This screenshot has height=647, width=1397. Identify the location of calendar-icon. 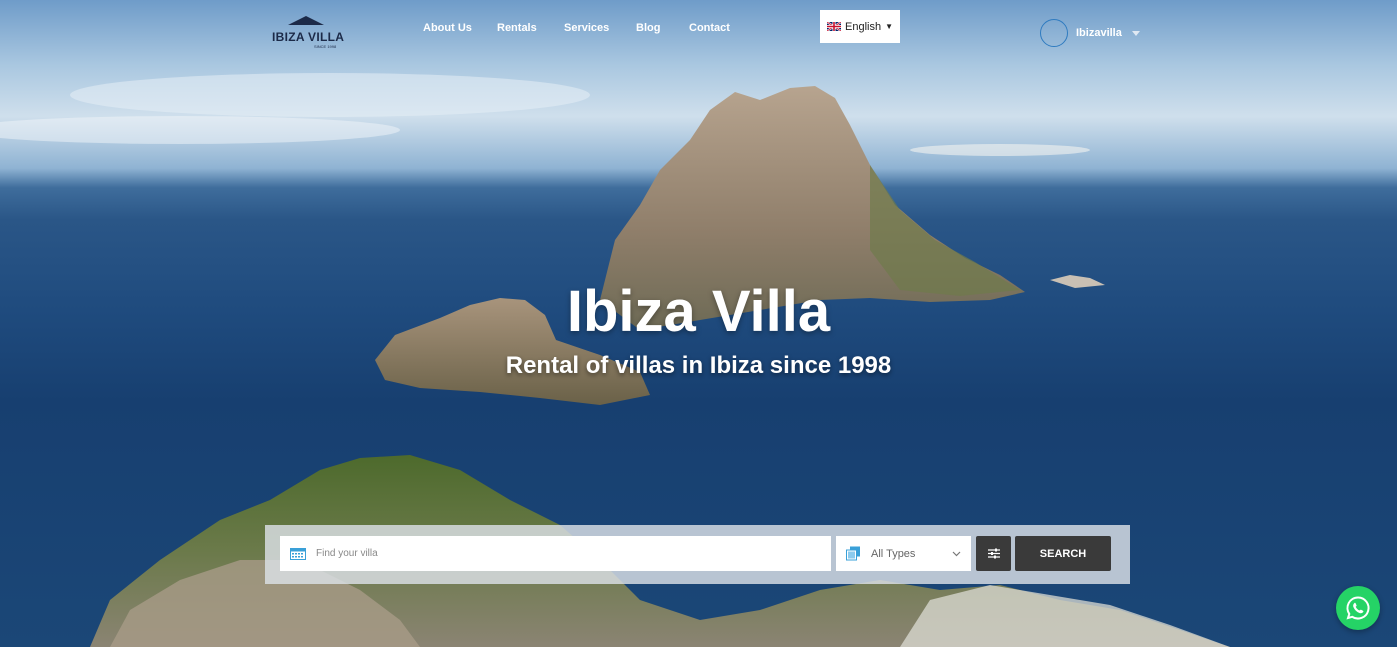
(298, 553).